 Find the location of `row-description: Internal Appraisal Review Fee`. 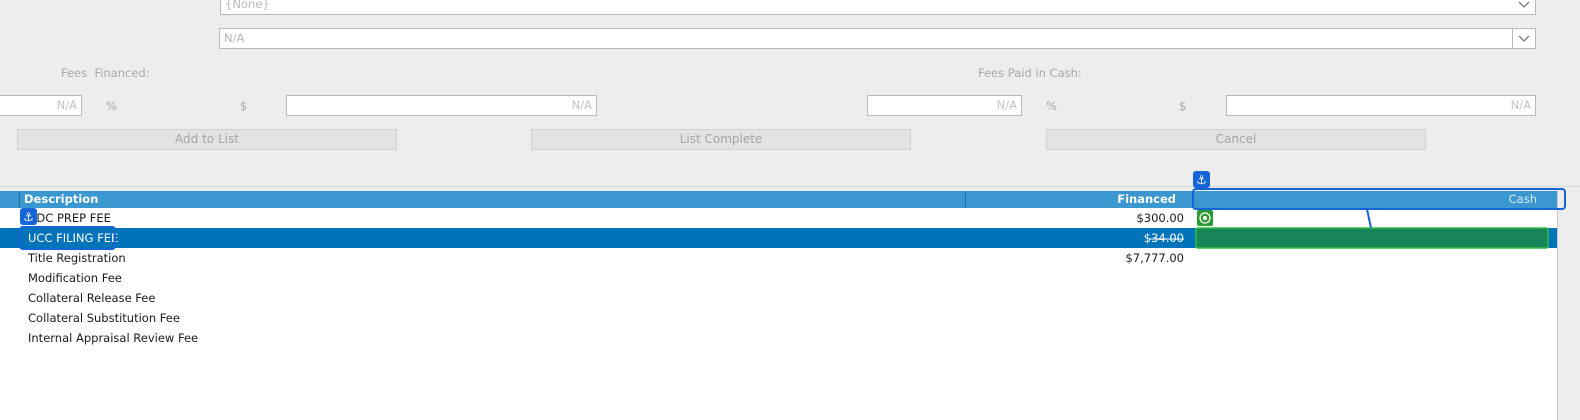

row-description: Internal Appraisal Review Fee is located at coordinates (113, 338).